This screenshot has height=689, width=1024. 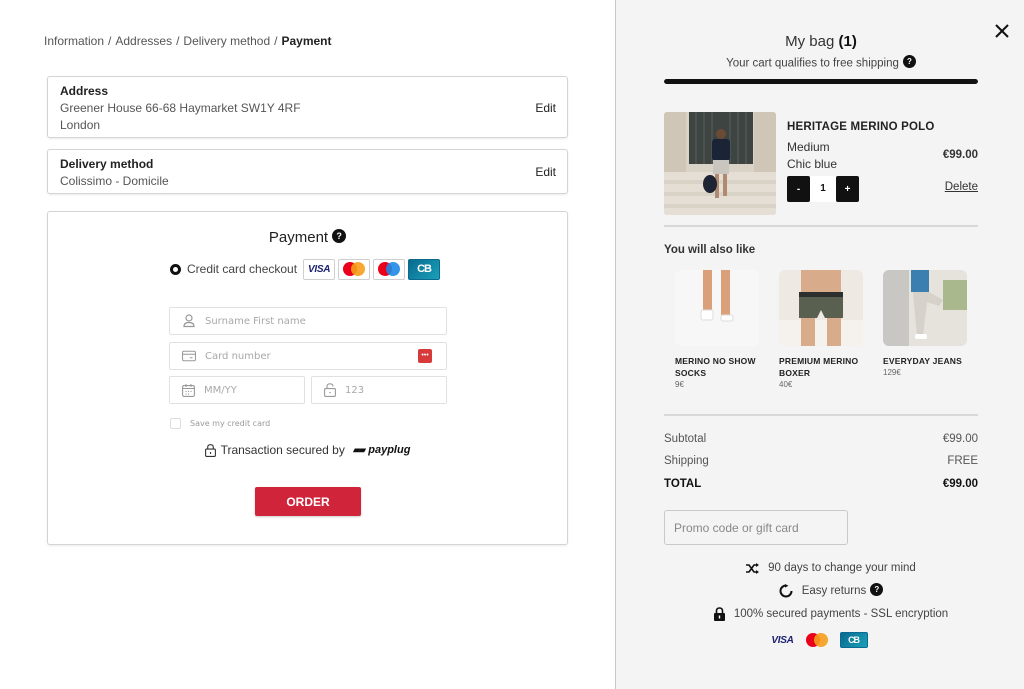 I want to click on payplug-logo: ▰▰ payplug, so click(x=382, y=450).